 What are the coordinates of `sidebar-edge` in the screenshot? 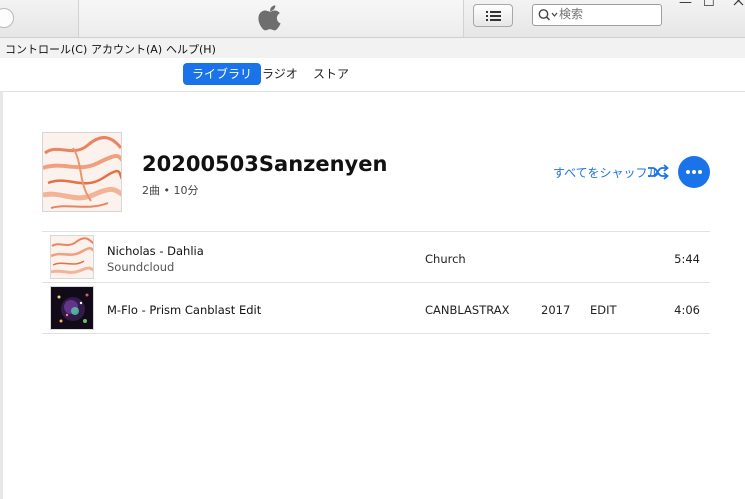 It's located at (1, 295).